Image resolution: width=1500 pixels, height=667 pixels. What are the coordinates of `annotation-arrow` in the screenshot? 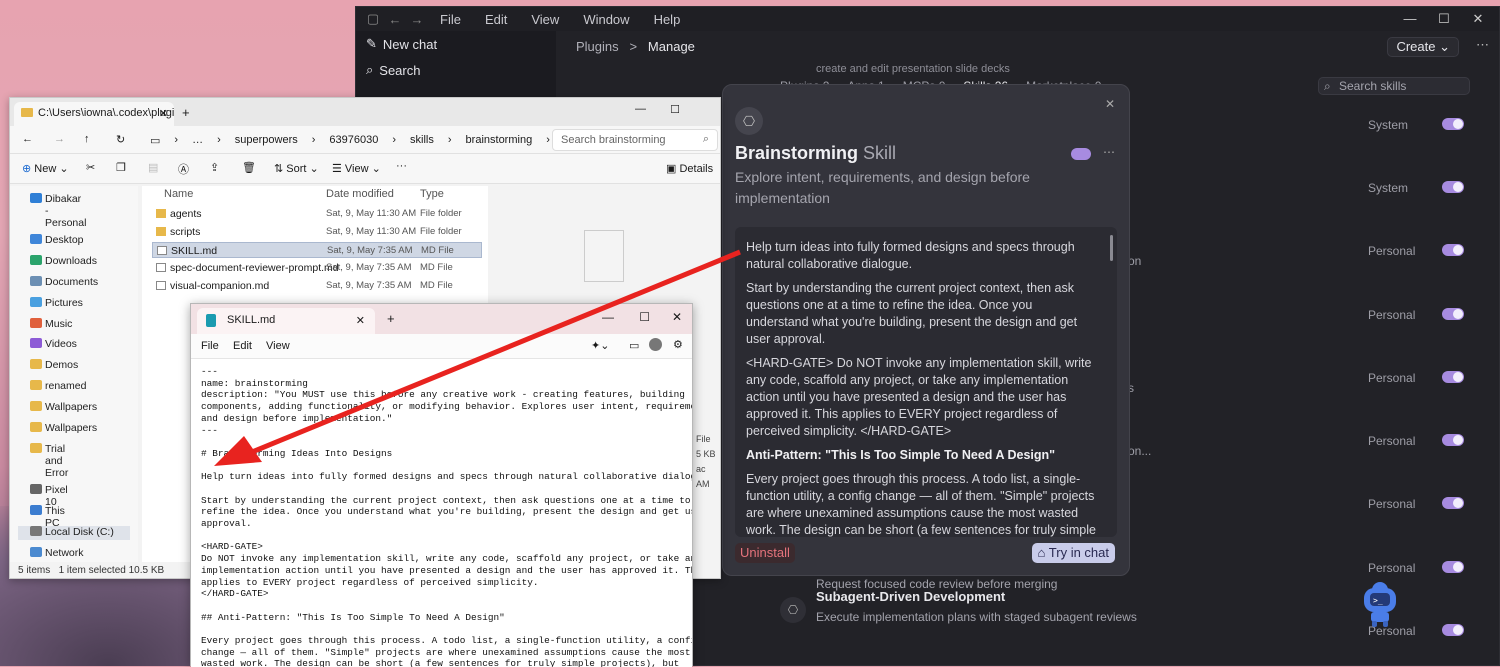 It's located at (477, 357).